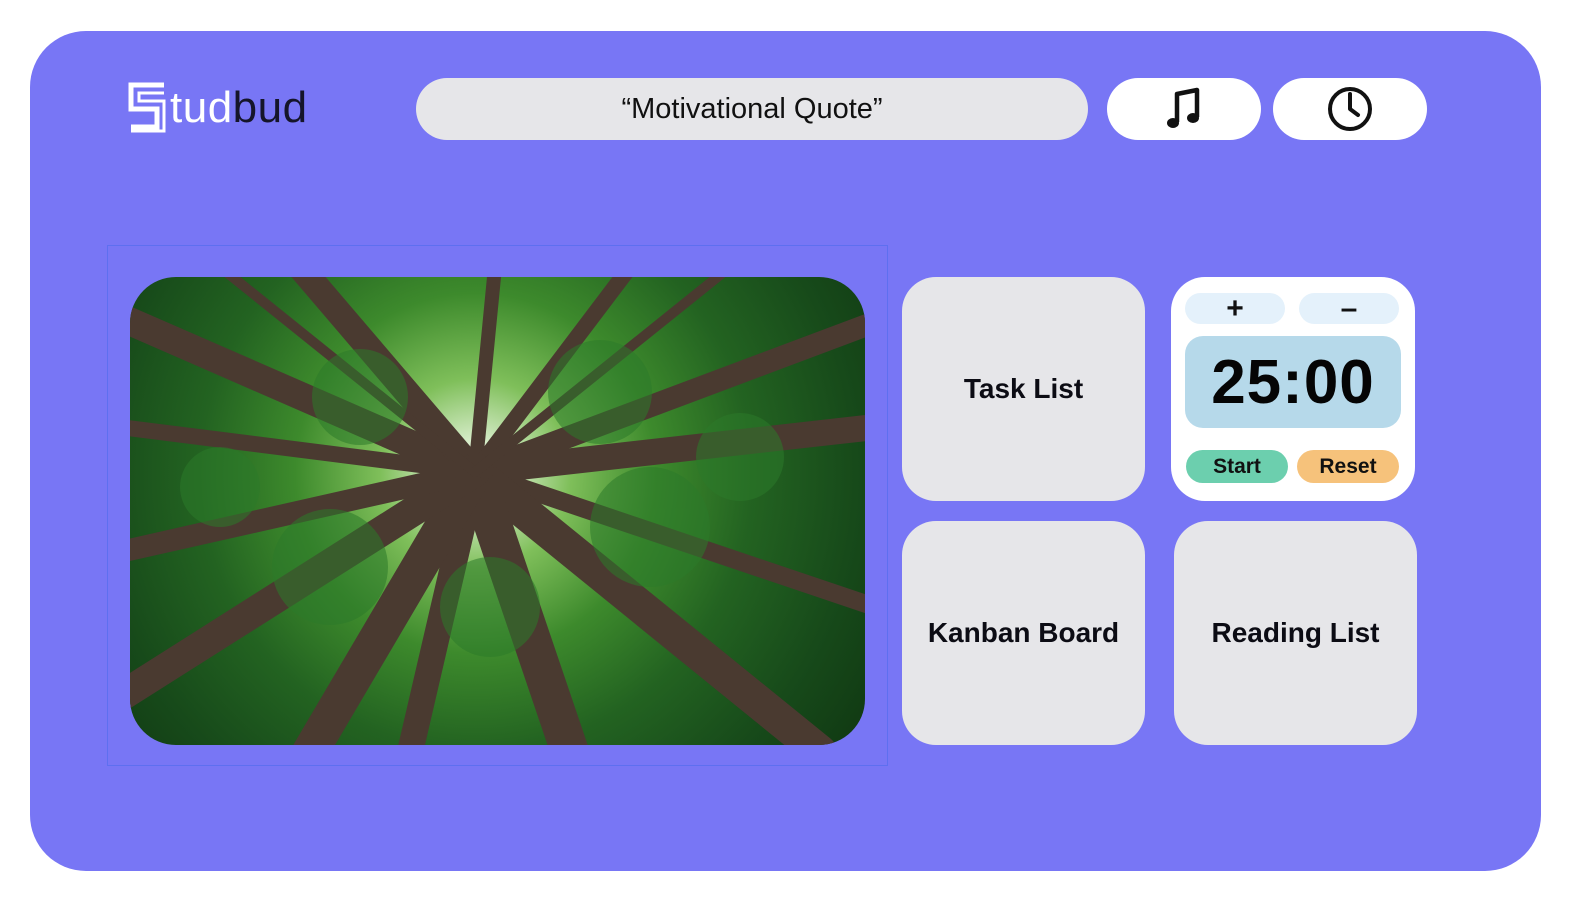 Image resolution: width=1576 pixels, height=904 pixels. What do you see at coordinates (147, 107) in the screenshot?
I see `studbud-s-logo-icon` at bounding box center [147, 107].